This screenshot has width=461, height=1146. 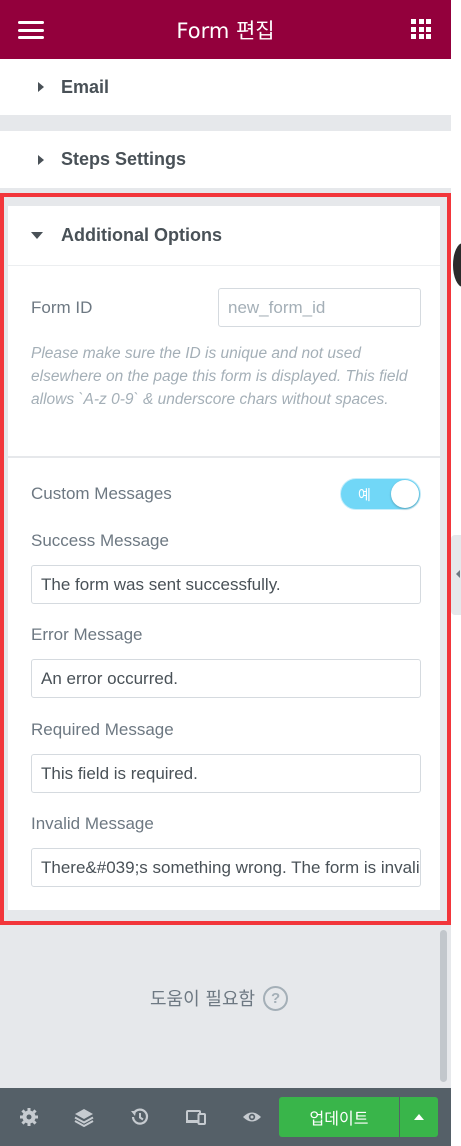 I want to click on hamburger-icon, so click(x=31, y=30).